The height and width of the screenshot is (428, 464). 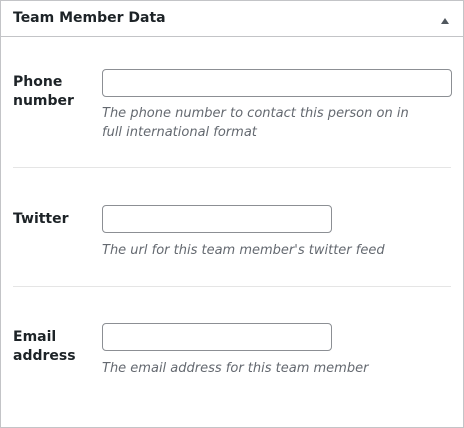 I want to click on twitter-label: Twitter, so click(x=41, y=219).